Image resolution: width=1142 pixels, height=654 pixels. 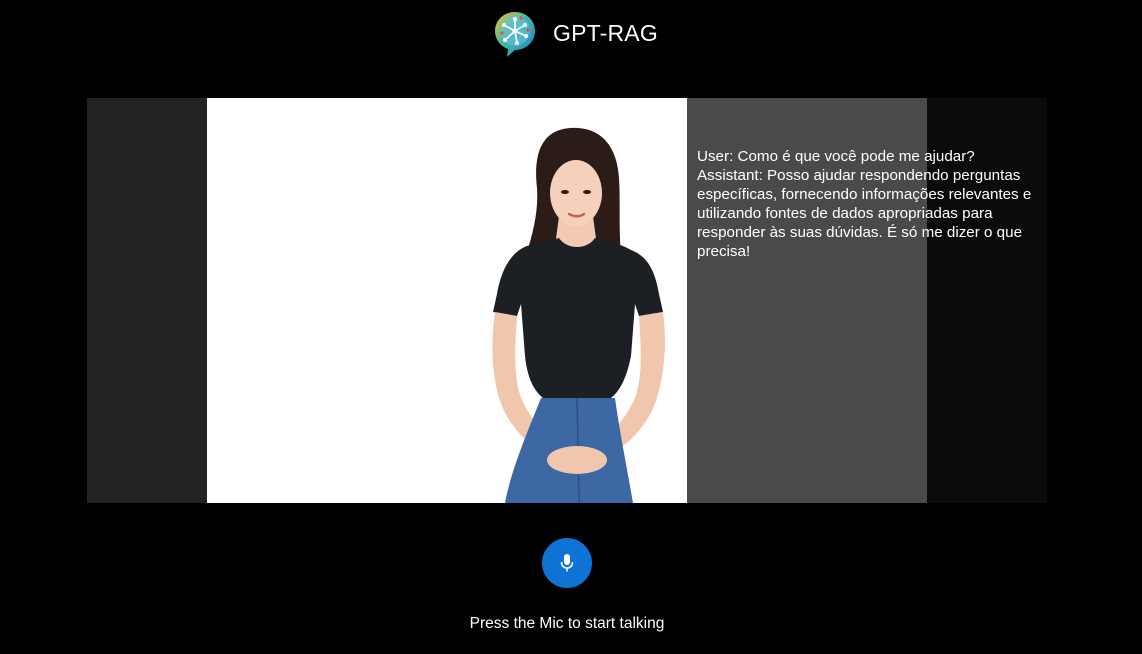 What do you see at coordinates (578, 315) in the screenshot?
I see `avatar-person-image` at bounding box center [578, 315].